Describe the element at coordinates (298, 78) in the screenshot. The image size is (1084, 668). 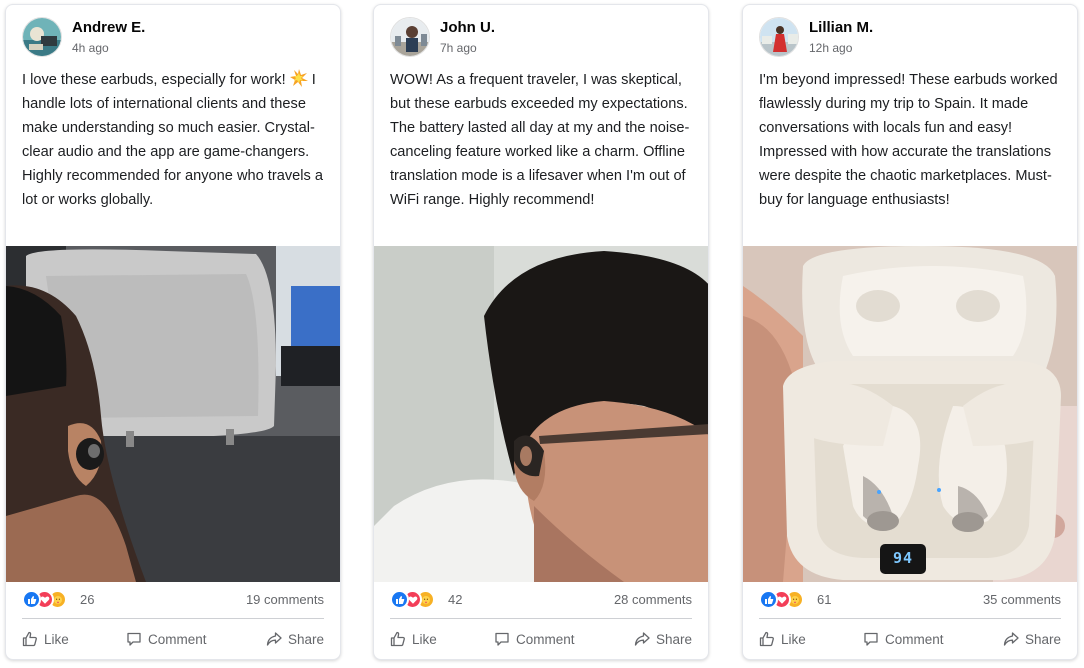
I see `collision-icon` at that location.